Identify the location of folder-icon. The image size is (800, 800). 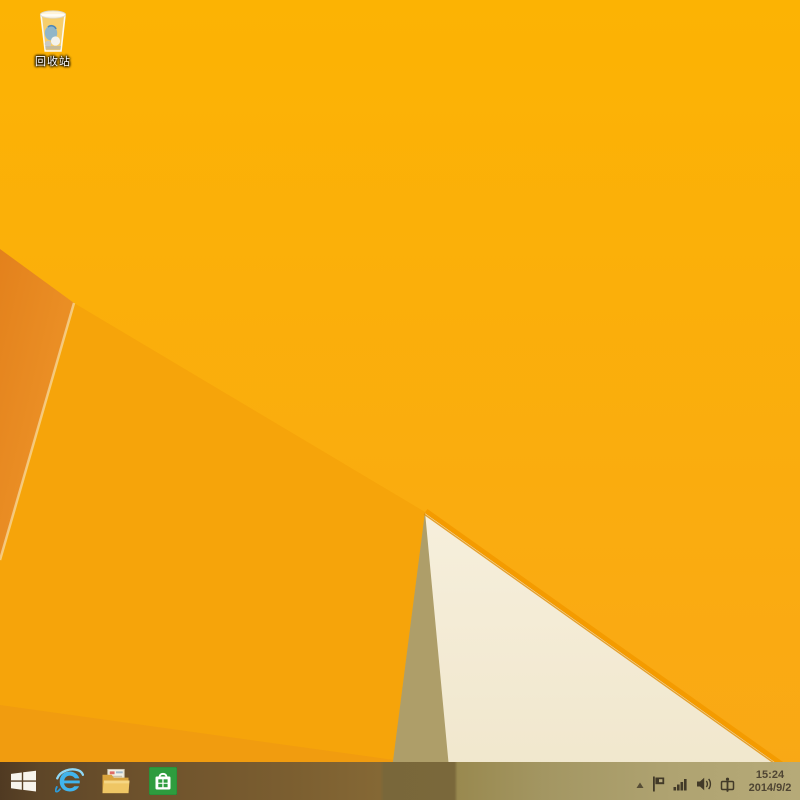
(115, 780).